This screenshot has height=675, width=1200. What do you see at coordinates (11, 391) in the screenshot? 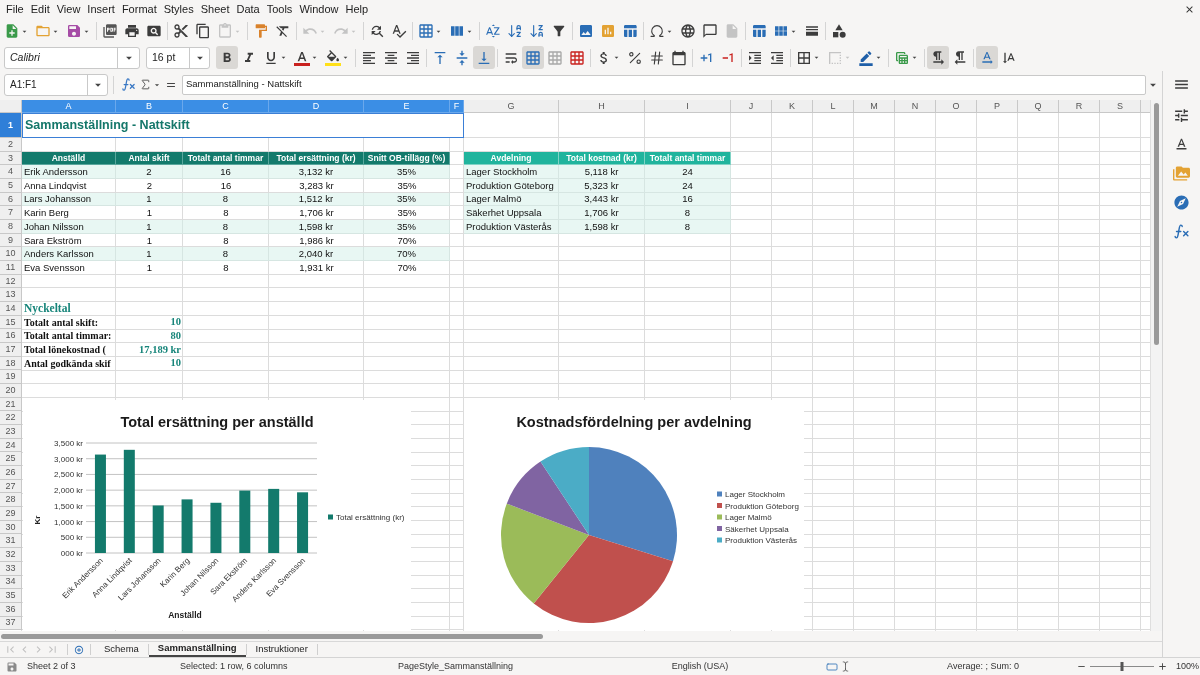
I see `row-header: 20` at bounding box center [11, 391].